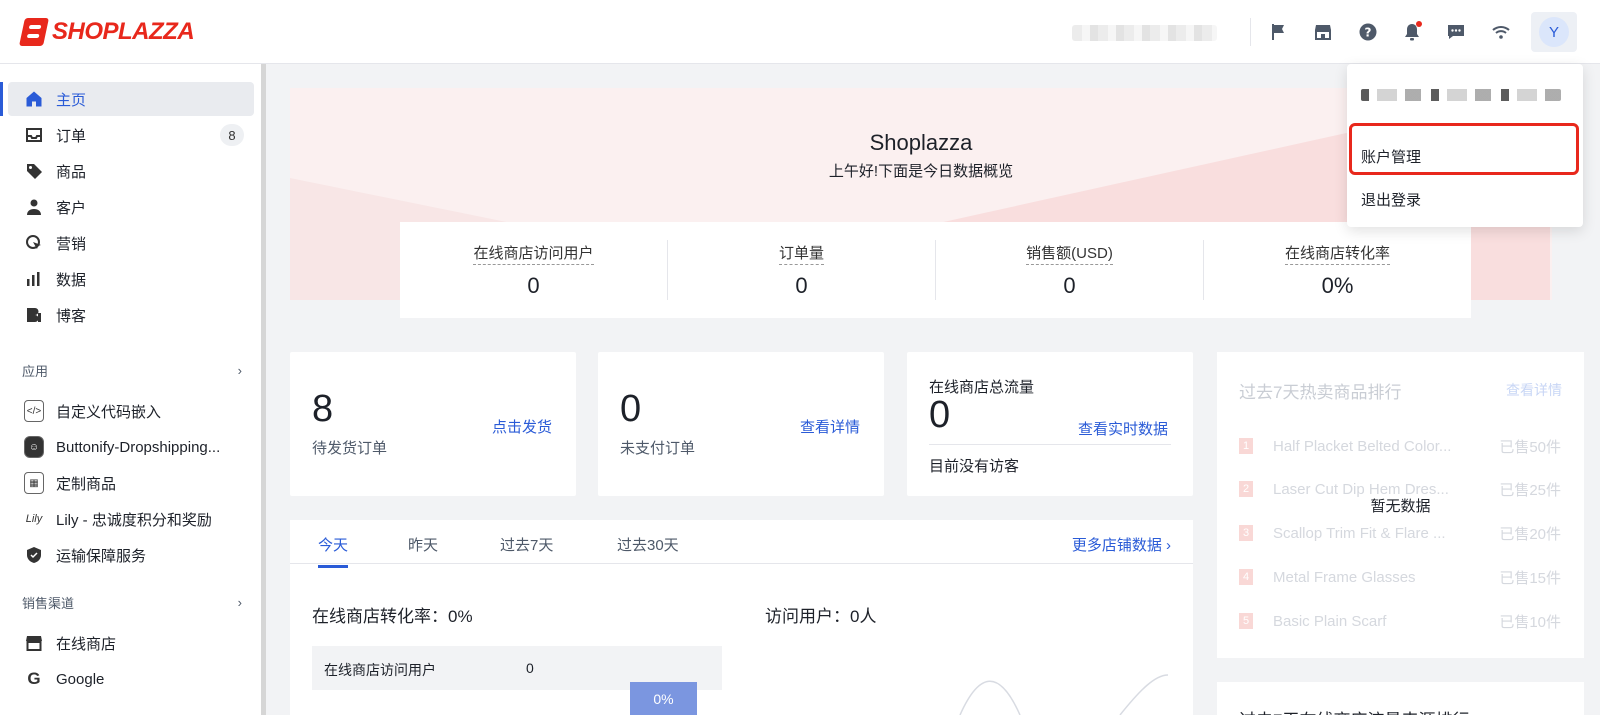 Image resolution: width=1600 pixels, height=715 pixels. What do you see at coordinates (1456, 32) in the screenshot?
I see `message-icon` at bounding box center [1456, 32].